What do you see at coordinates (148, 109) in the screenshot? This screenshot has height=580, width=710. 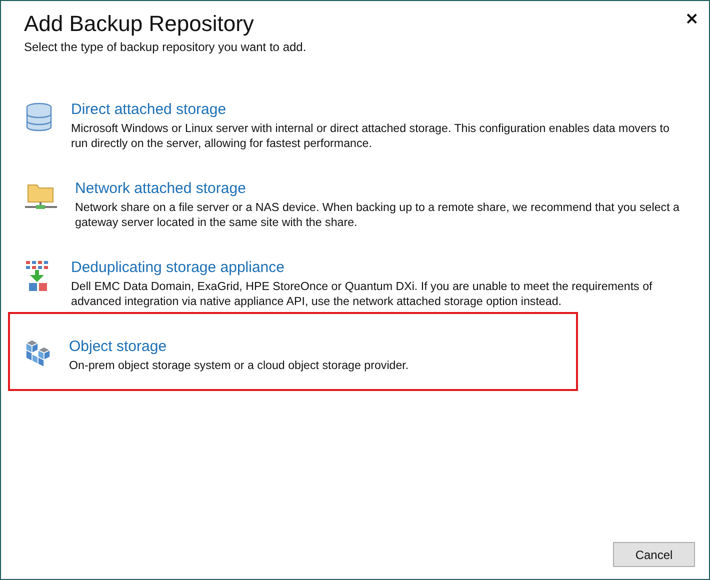 I see `option-title: Direct attached storage` at bounding box center [148, 109].